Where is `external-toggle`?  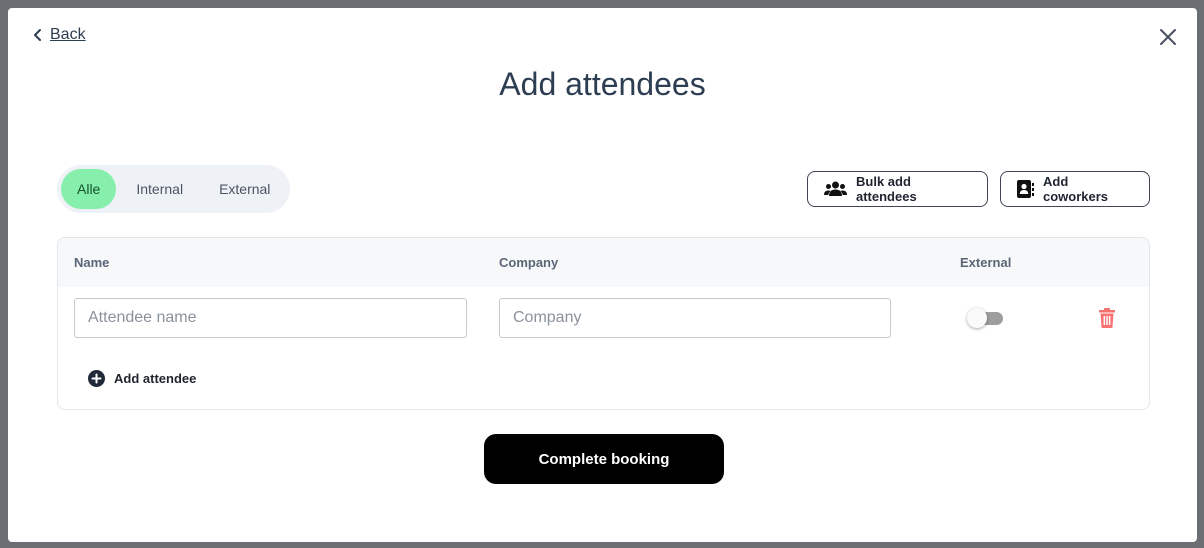 external-toggle is located at coordinates (985, 318).